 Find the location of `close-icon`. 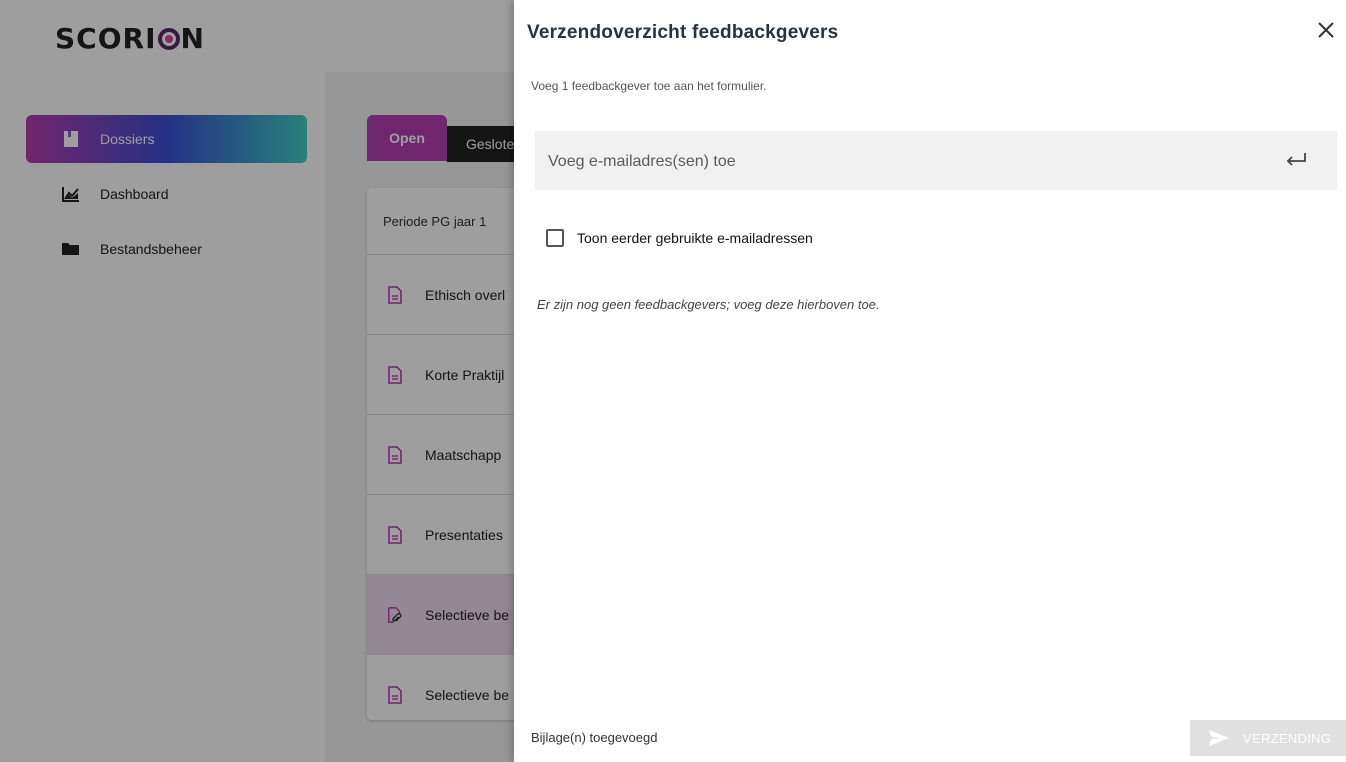

close-icon is located at coordinates (1326, 30).